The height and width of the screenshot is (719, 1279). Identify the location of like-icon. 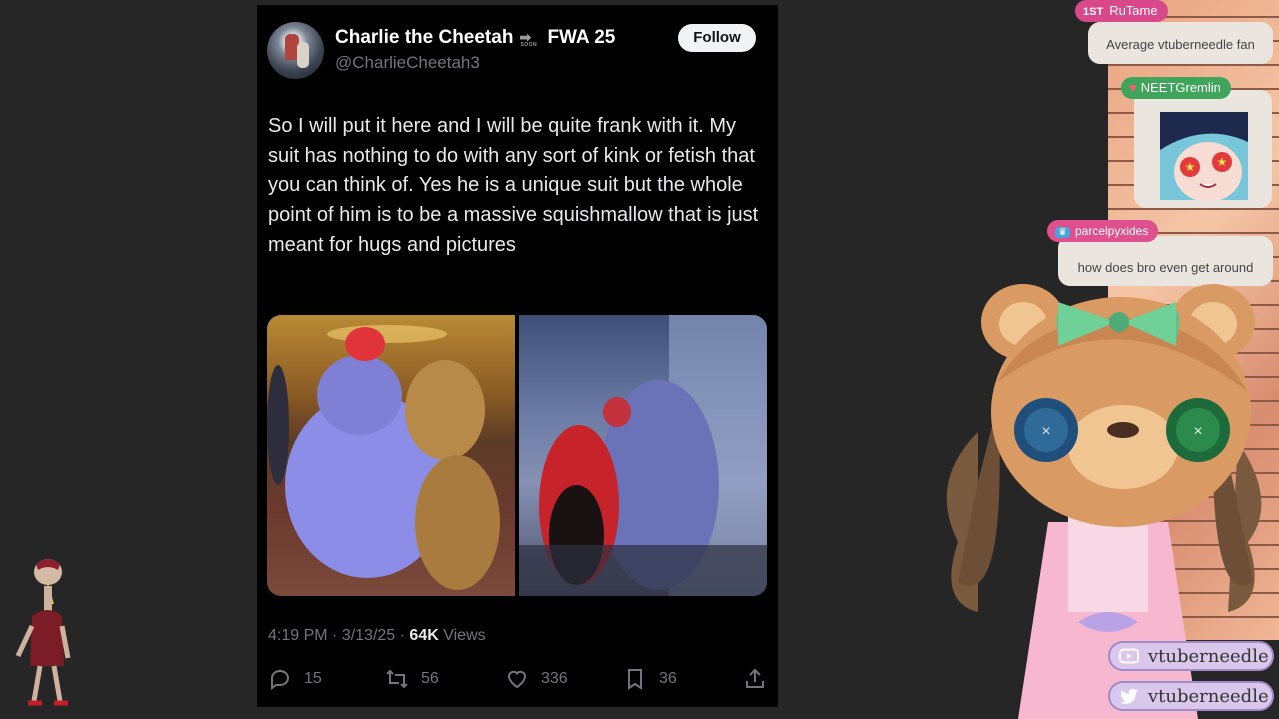
(517, 679).